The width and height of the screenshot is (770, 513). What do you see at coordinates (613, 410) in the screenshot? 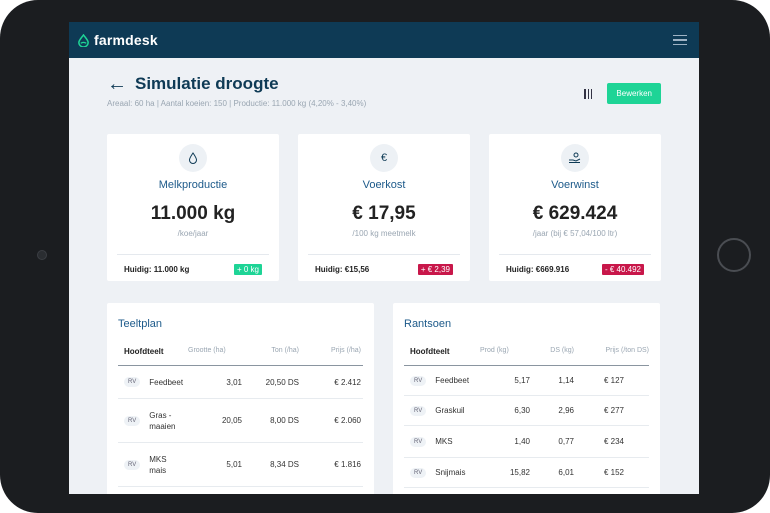
I see `cell: € 277` at bounding box center [613, 410].